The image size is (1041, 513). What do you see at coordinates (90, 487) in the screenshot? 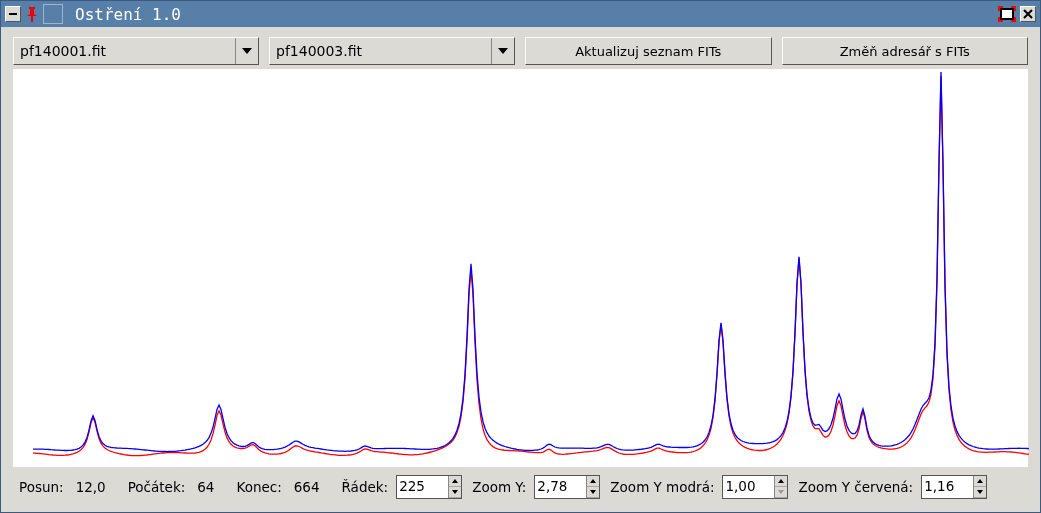
I see `readout-value: 12,0` at bounding box center [90, 487].